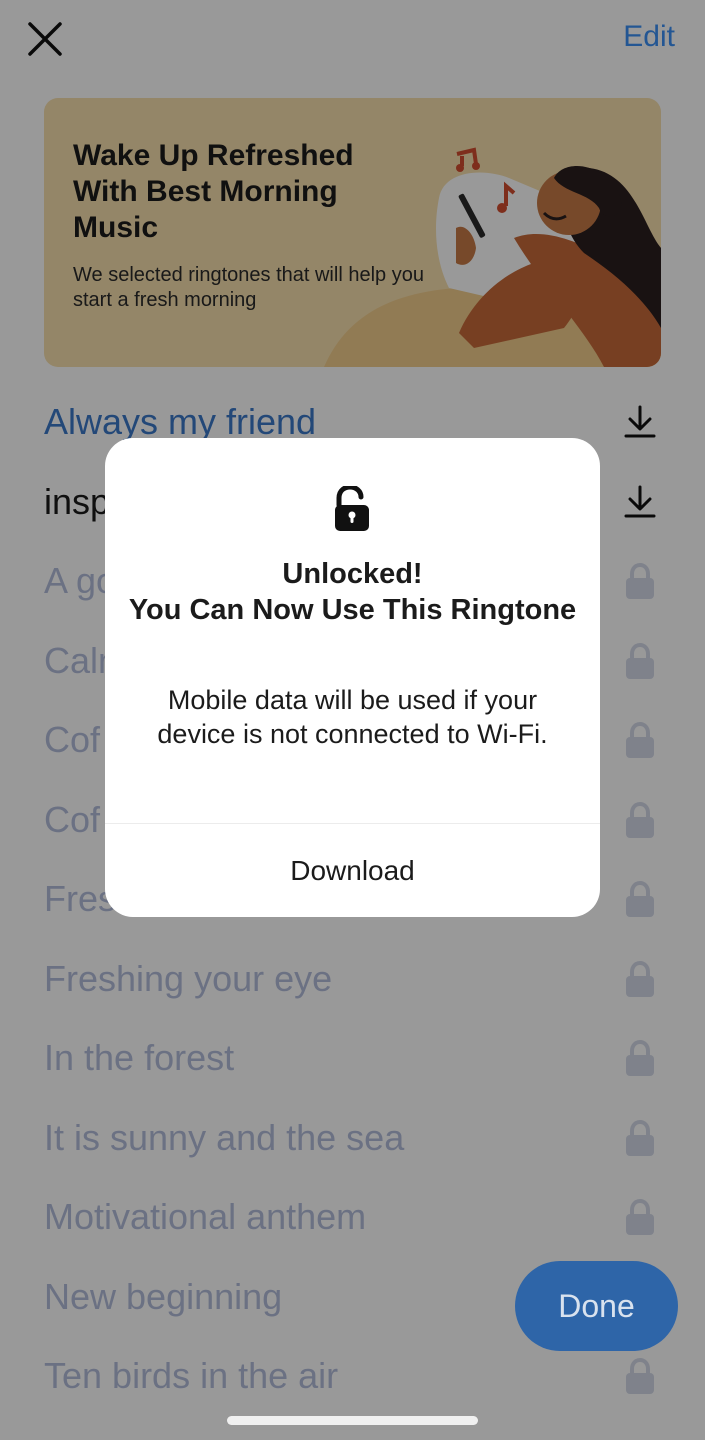  What do you see at coordinates (596, 1306) in the screenshot?
I see `done-button: Done` at bounding box center [596, 1306].